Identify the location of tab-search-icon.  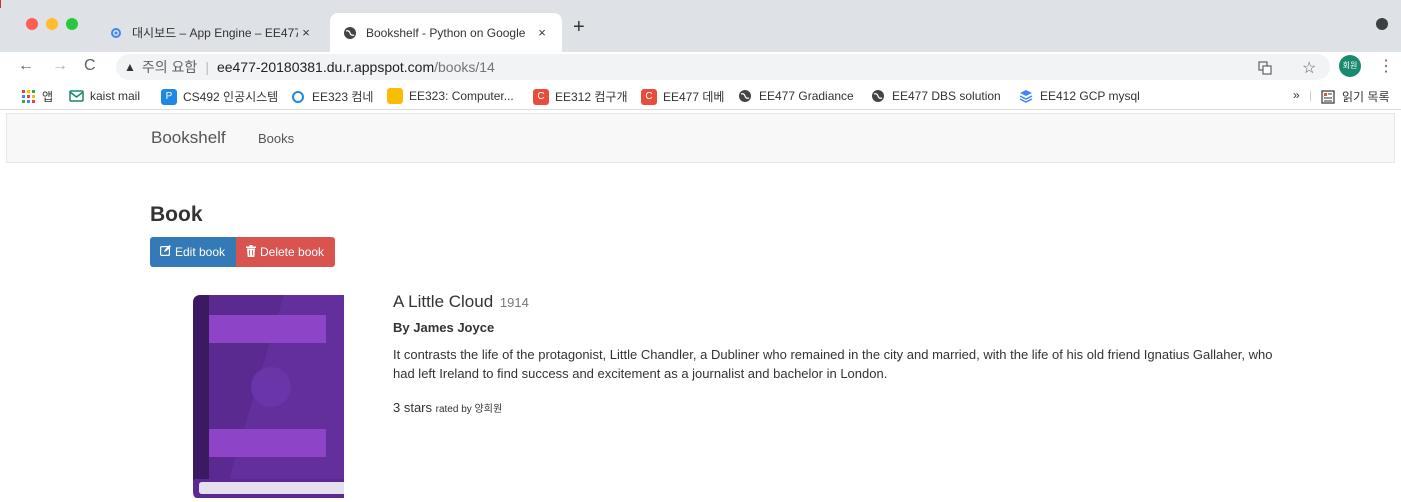
(1382, 24).